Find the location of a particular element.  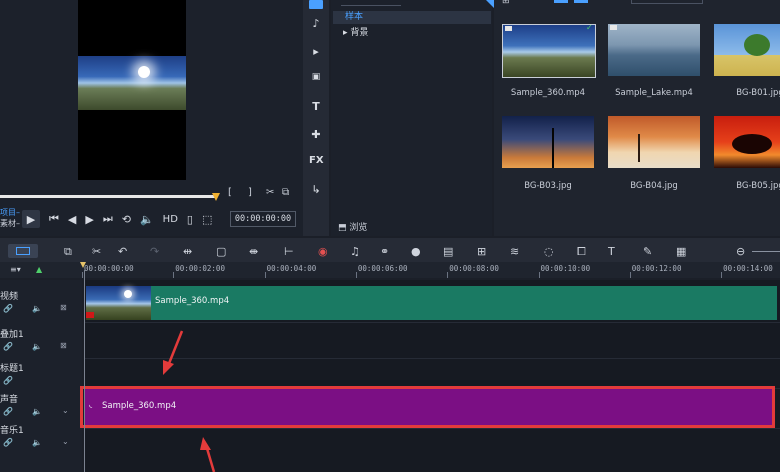

arrow-annotation-up is located at coordinates (173, 352).